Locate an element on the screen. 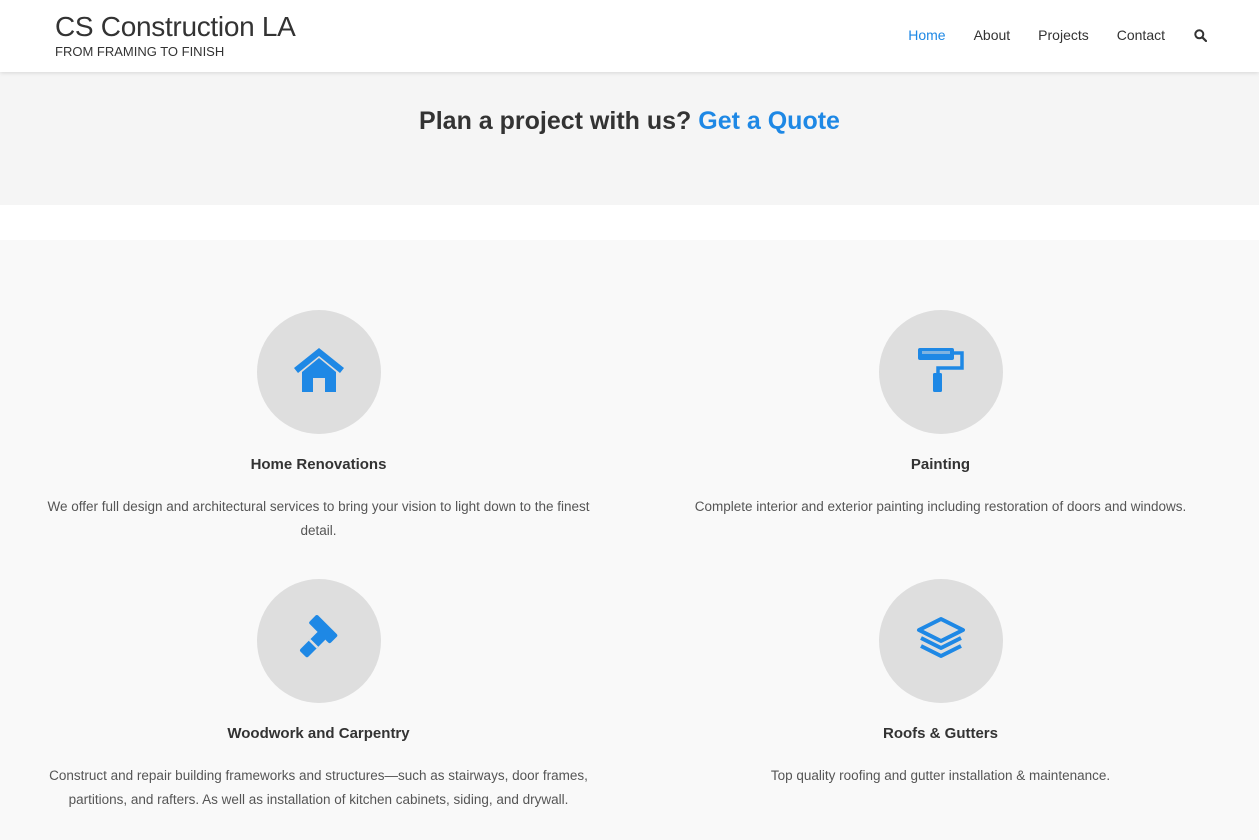 Image resolution: width=1259 pixels, height=840 pixels. quote-text: Plan a project with us? is located at coordinates (555, 121).